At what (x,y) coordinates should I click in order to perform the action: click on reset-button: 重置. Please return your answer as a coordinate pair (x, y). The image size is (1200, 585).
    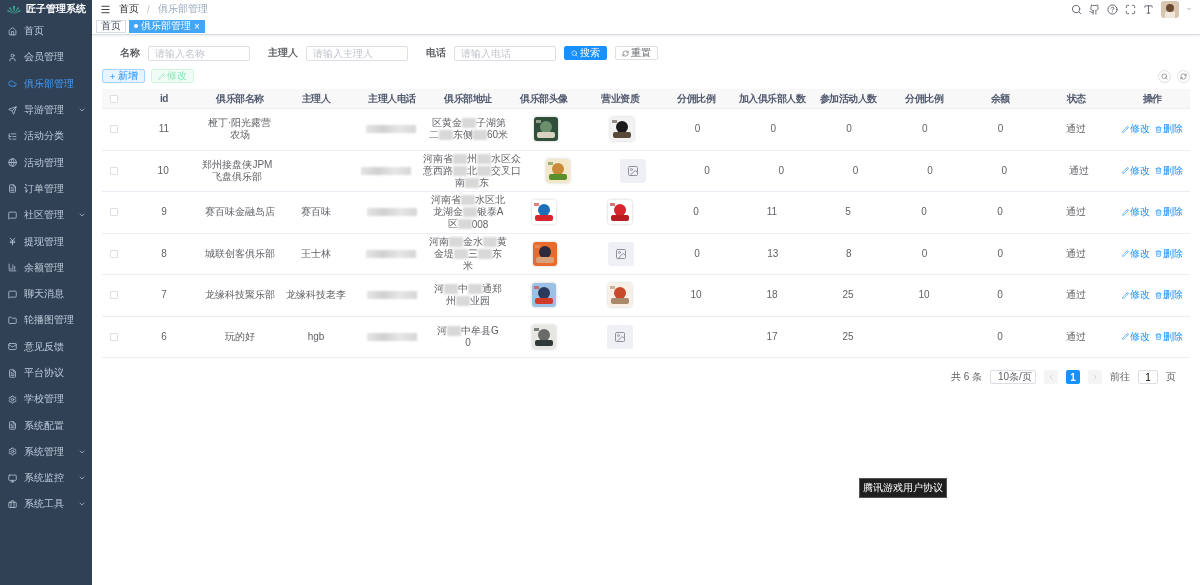
    Looking at the image, I should click on (636, 53).